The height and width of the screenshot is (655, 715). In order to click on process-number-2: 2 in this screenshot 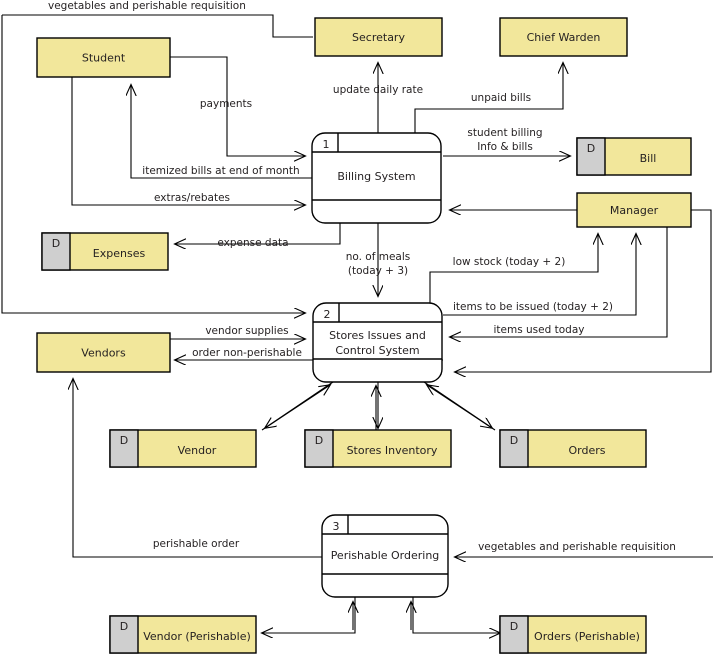, I will do `click(327, 314)`.